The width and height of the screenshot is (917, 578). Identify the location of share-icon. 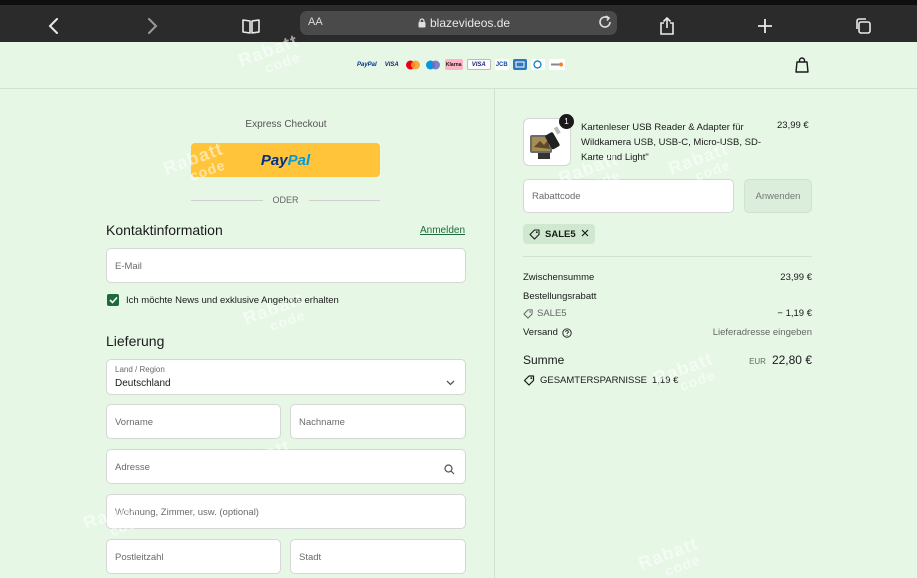
(667, 26).